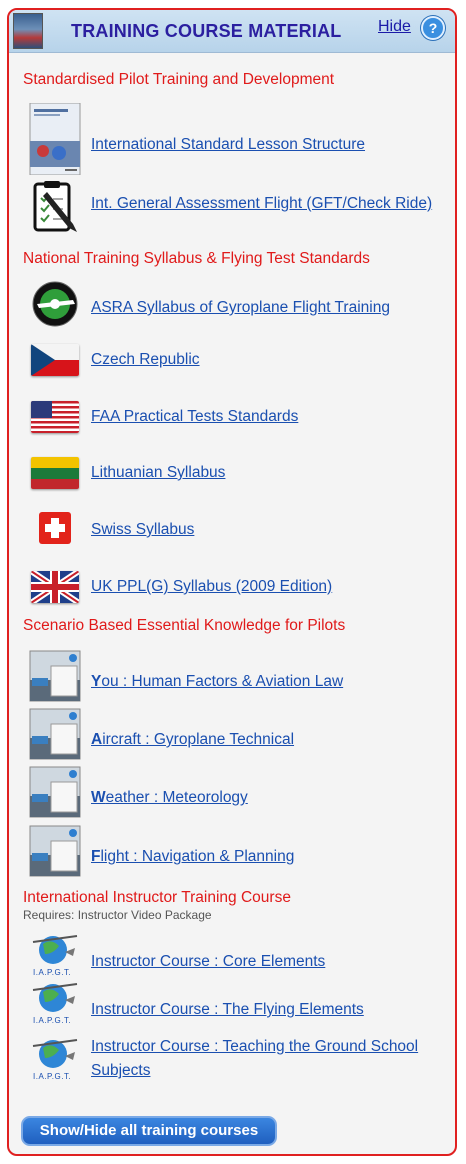  I want to click on link-label: Aircraft : Gyroplane Technical, so click(271, 740).